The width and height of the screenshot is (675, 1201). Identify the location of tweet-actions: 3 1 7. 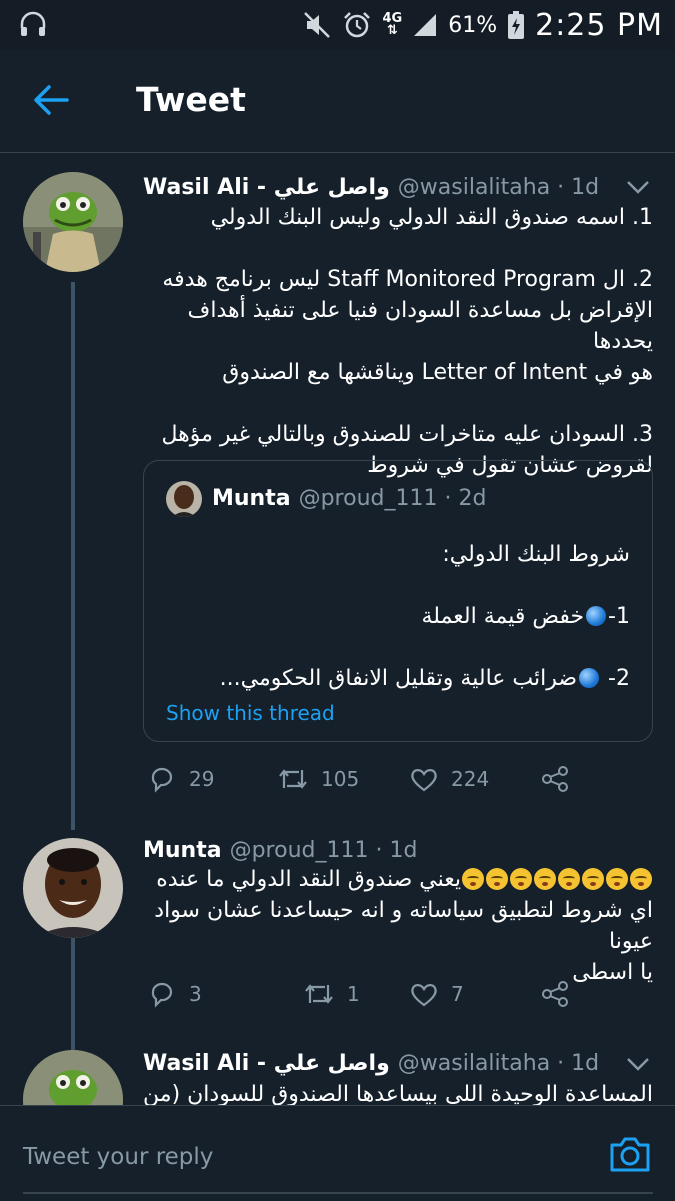
(363, 994).